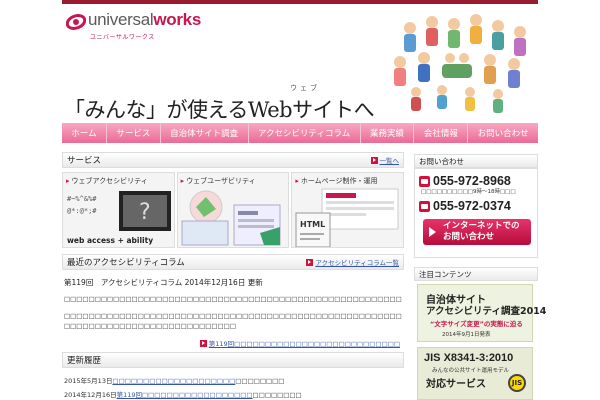 The height and width of the screenshot is (400, 600). What do you see at coordinates (460, 63) in the screenshot?
I see `people-figures-illustration` at bounding box center [460, 63].